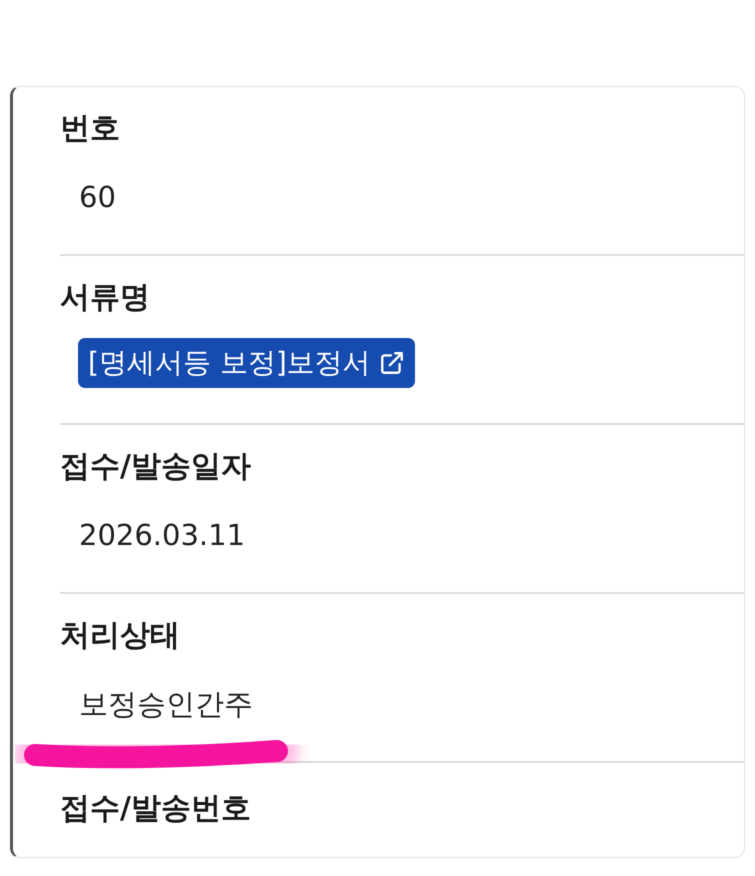  What do you see at coordinates (155, 809) in the screenshot?
I see `field-label: 접수/발송번호` at bounding box center [155, 809].